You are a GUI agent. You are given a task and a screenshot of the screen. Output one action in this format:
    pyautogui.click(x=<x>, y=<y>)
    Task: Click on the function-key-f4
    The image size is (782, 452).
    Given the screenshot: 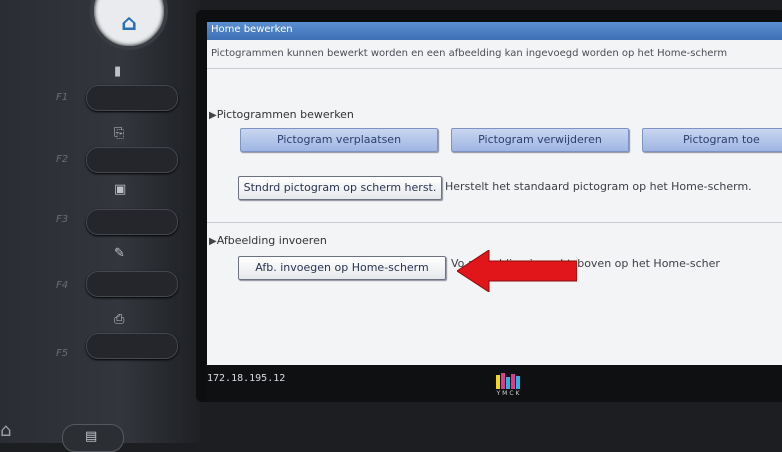 What is the action you would take?
    pyautogui.click(x=132, y=284)
    